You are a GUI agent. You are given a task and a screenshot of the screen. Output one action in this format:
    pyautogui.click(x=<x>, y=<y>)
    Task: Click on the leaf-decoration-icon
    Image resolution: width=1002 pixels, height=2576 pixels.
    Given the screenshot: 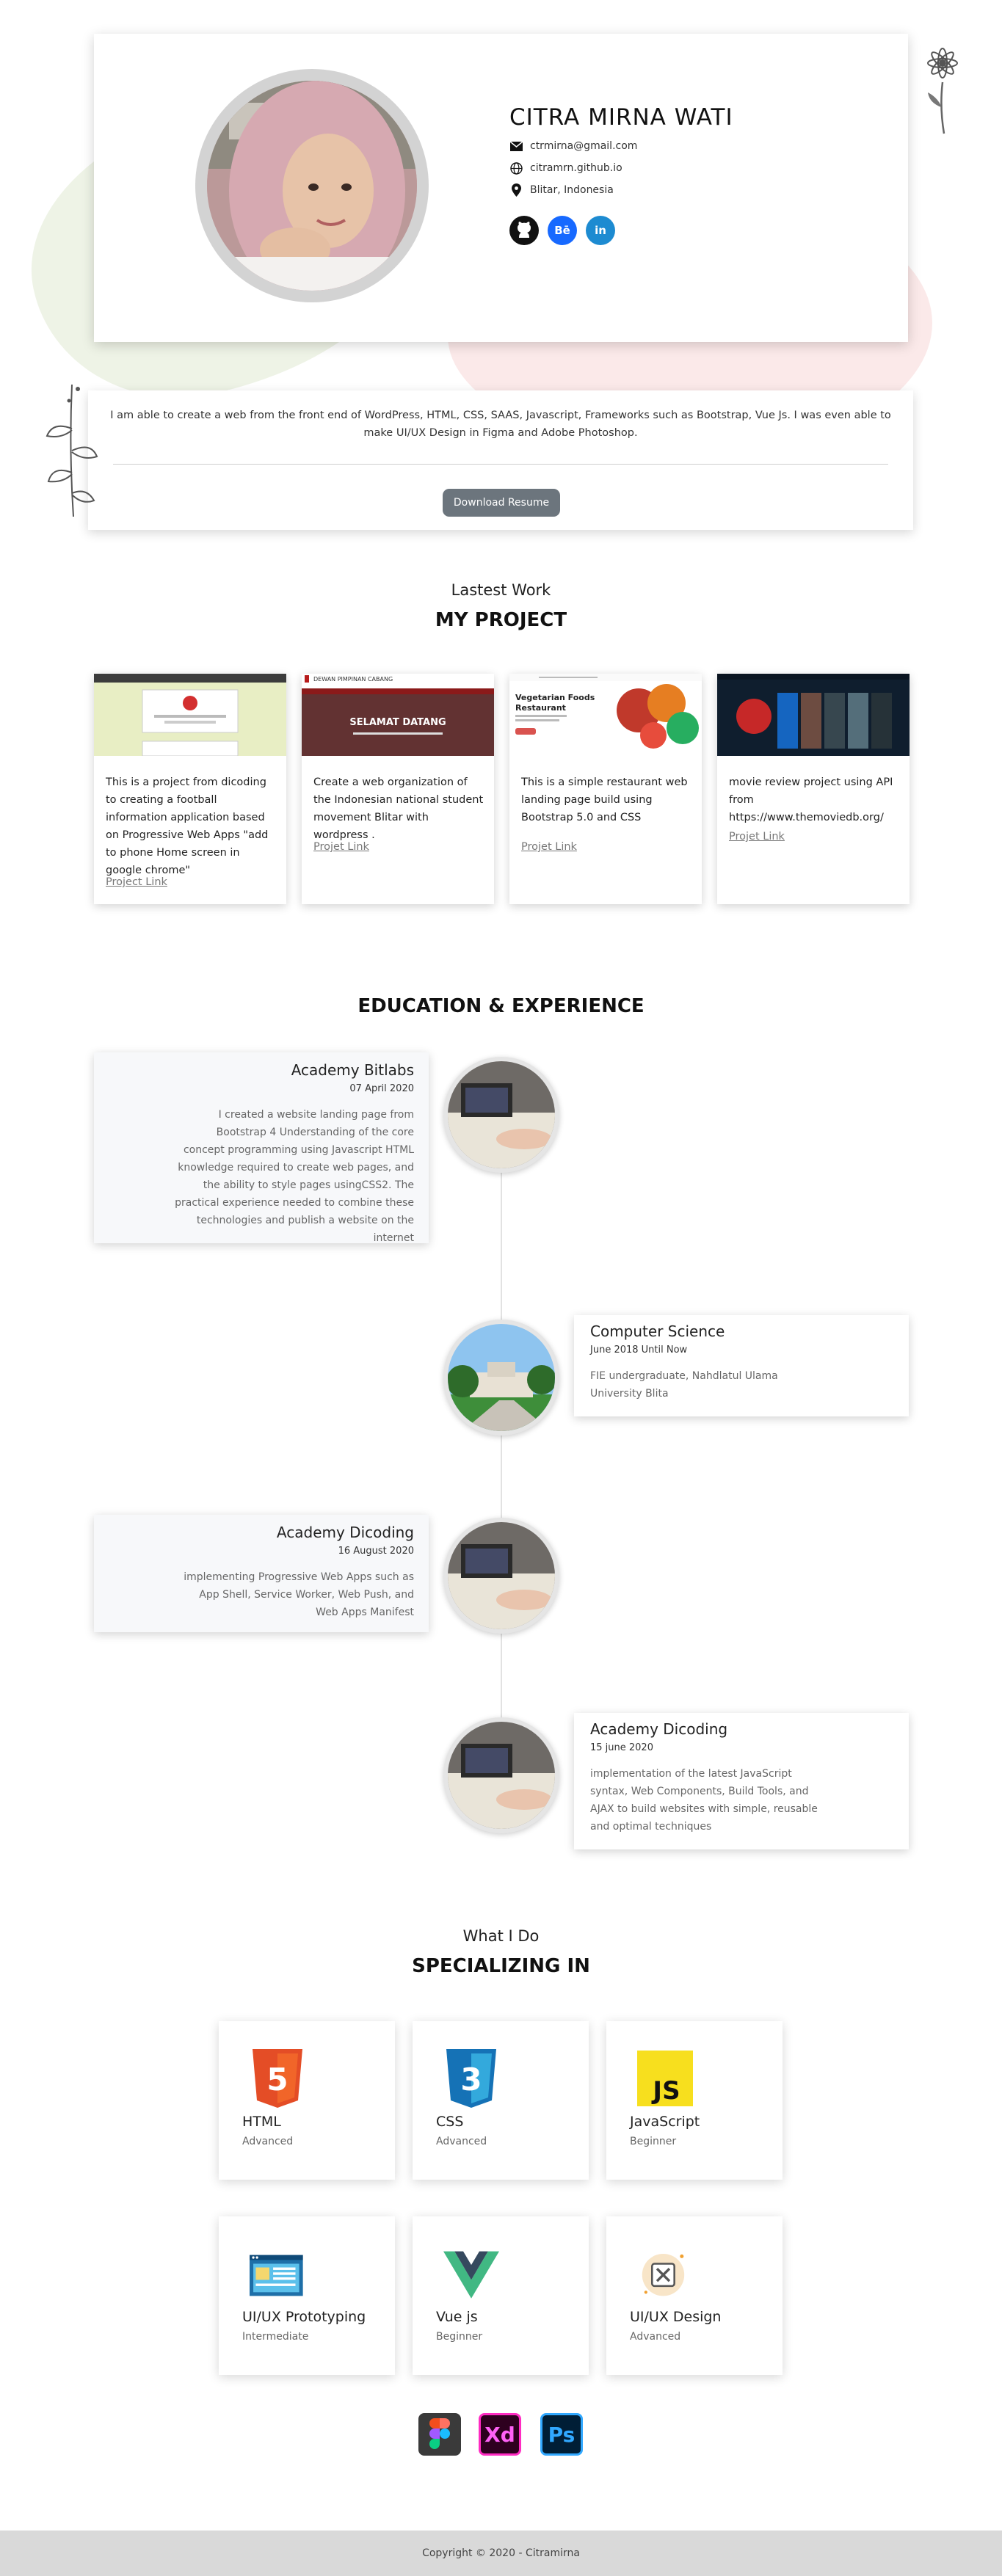 What is the action you would take?
    pyautogui.click(x=72, y=451)
    